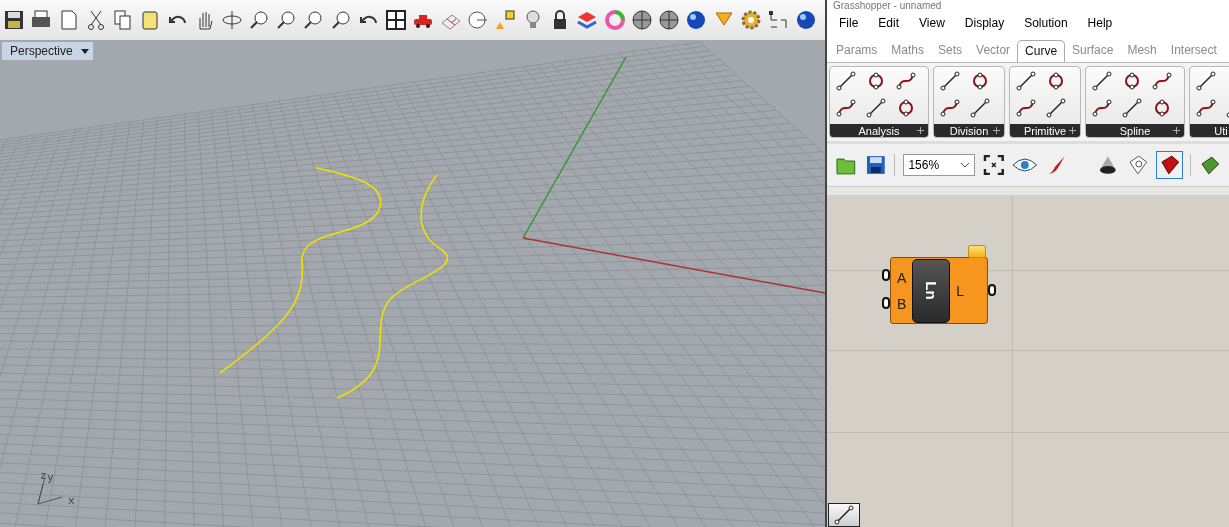 The image size is (1229, 527). I want to click on window-title: Grasshopper - unnamed, so click(887, 5).